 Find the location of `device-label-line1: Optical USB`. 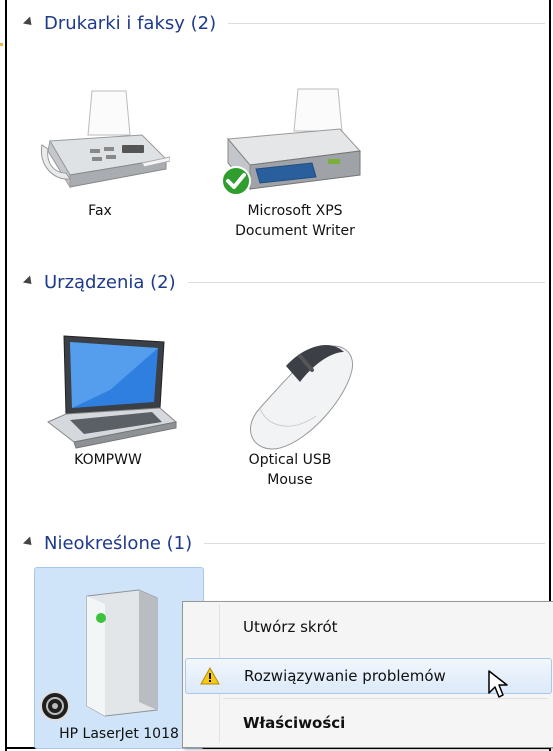

device-label-line1: Optical USB is located at coordinates (290, 460).